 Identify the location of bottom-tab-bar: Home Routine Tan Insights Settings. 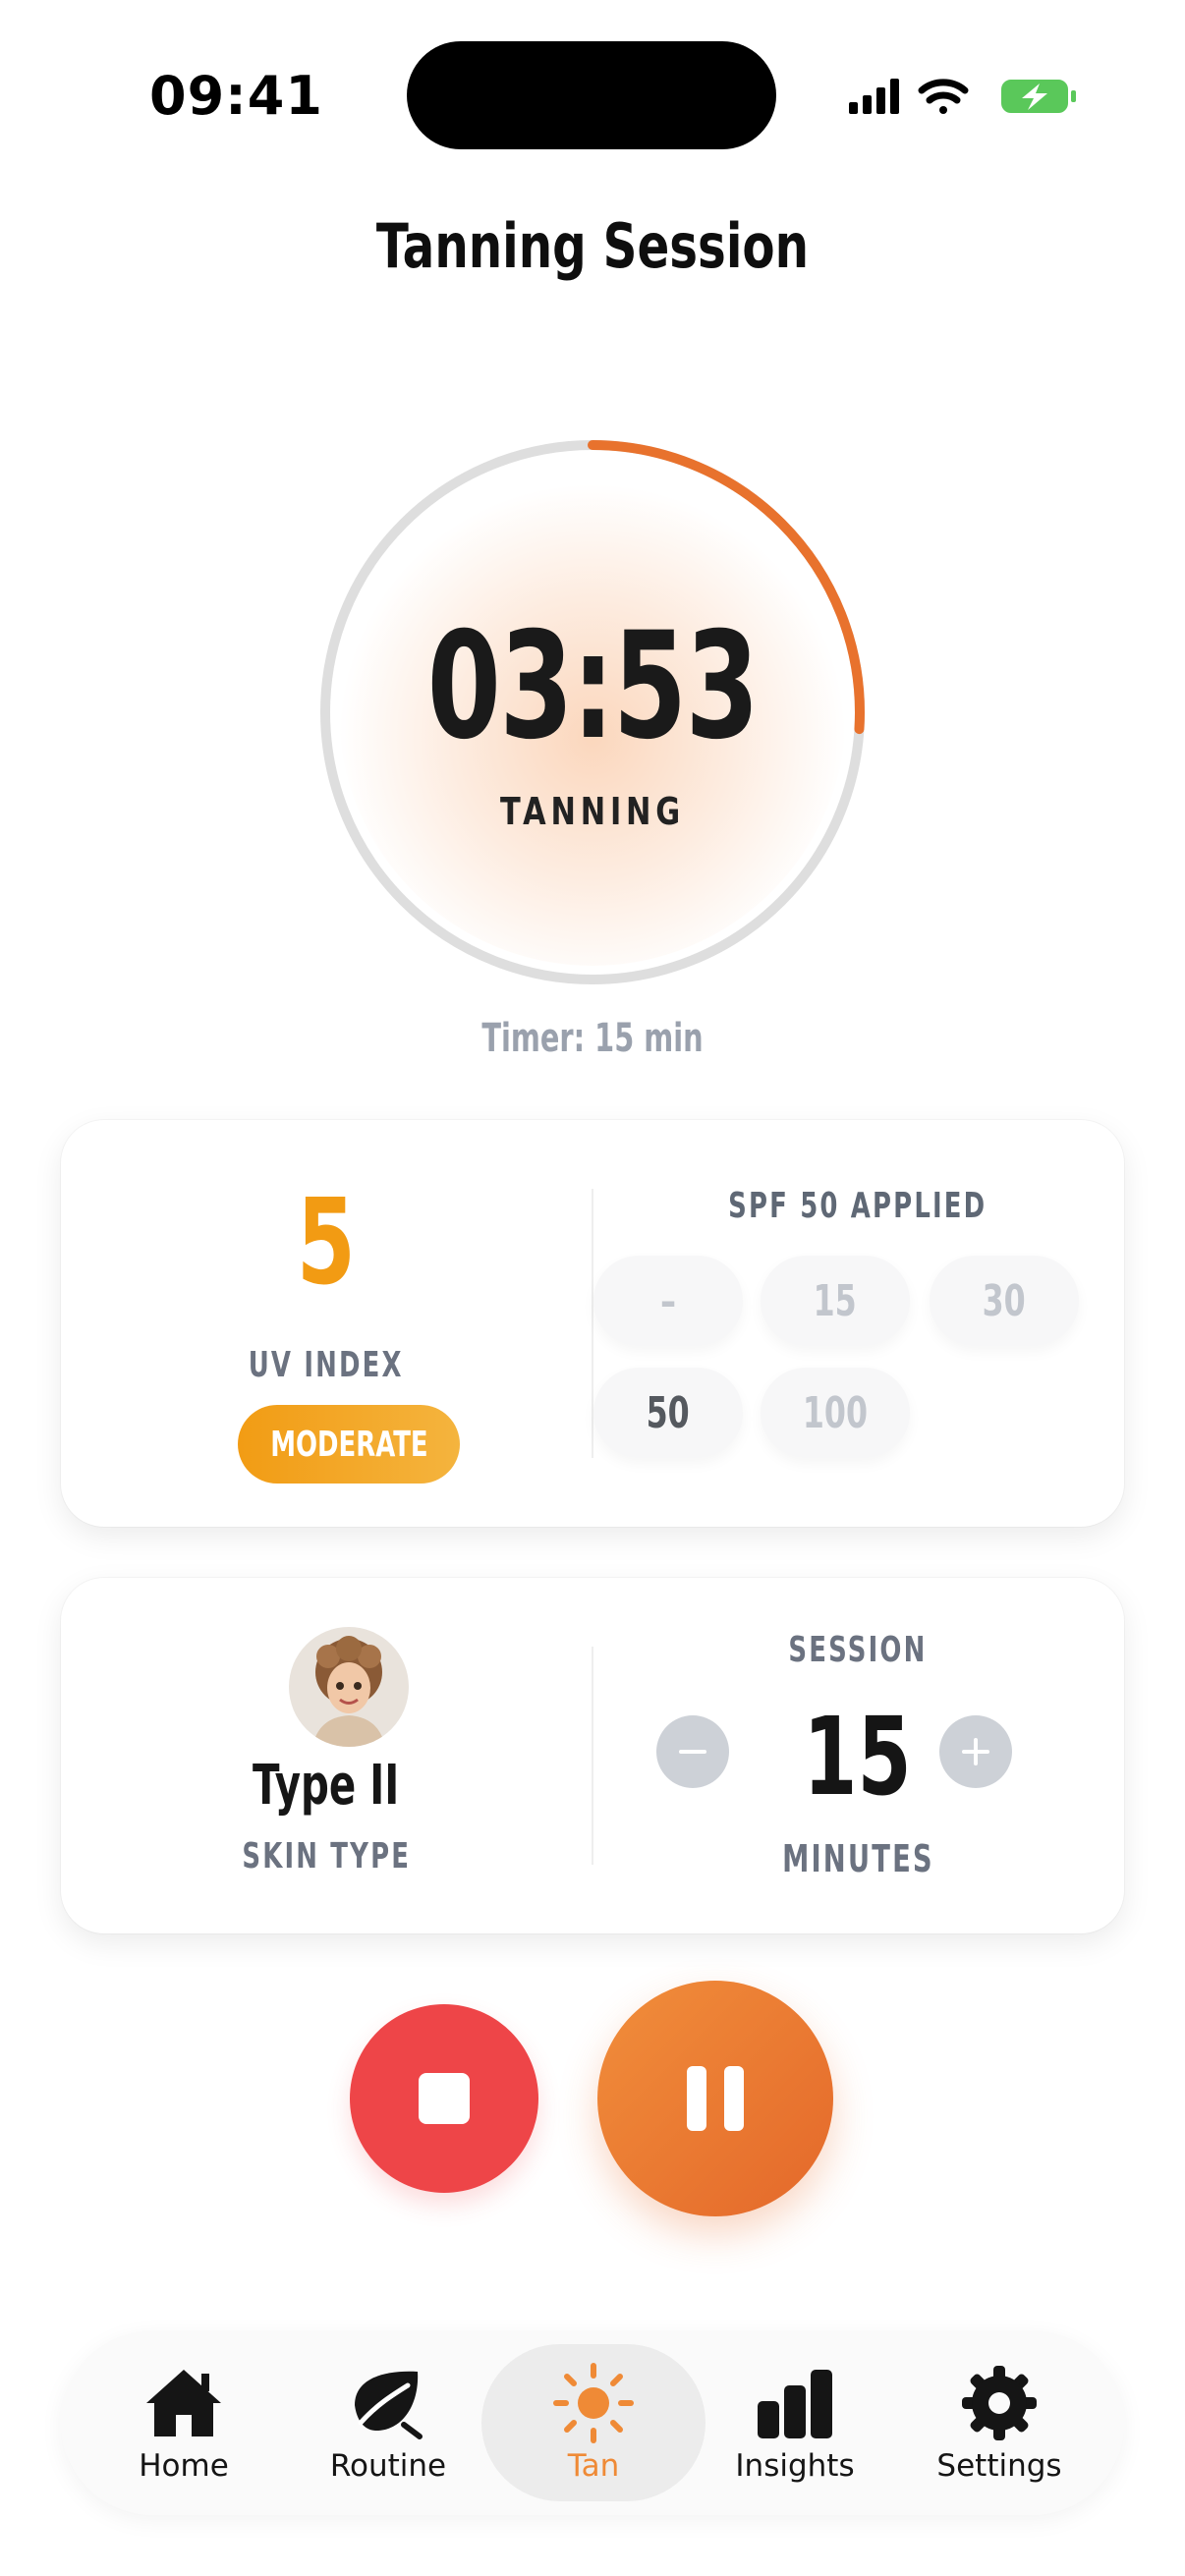
(592, 2422).